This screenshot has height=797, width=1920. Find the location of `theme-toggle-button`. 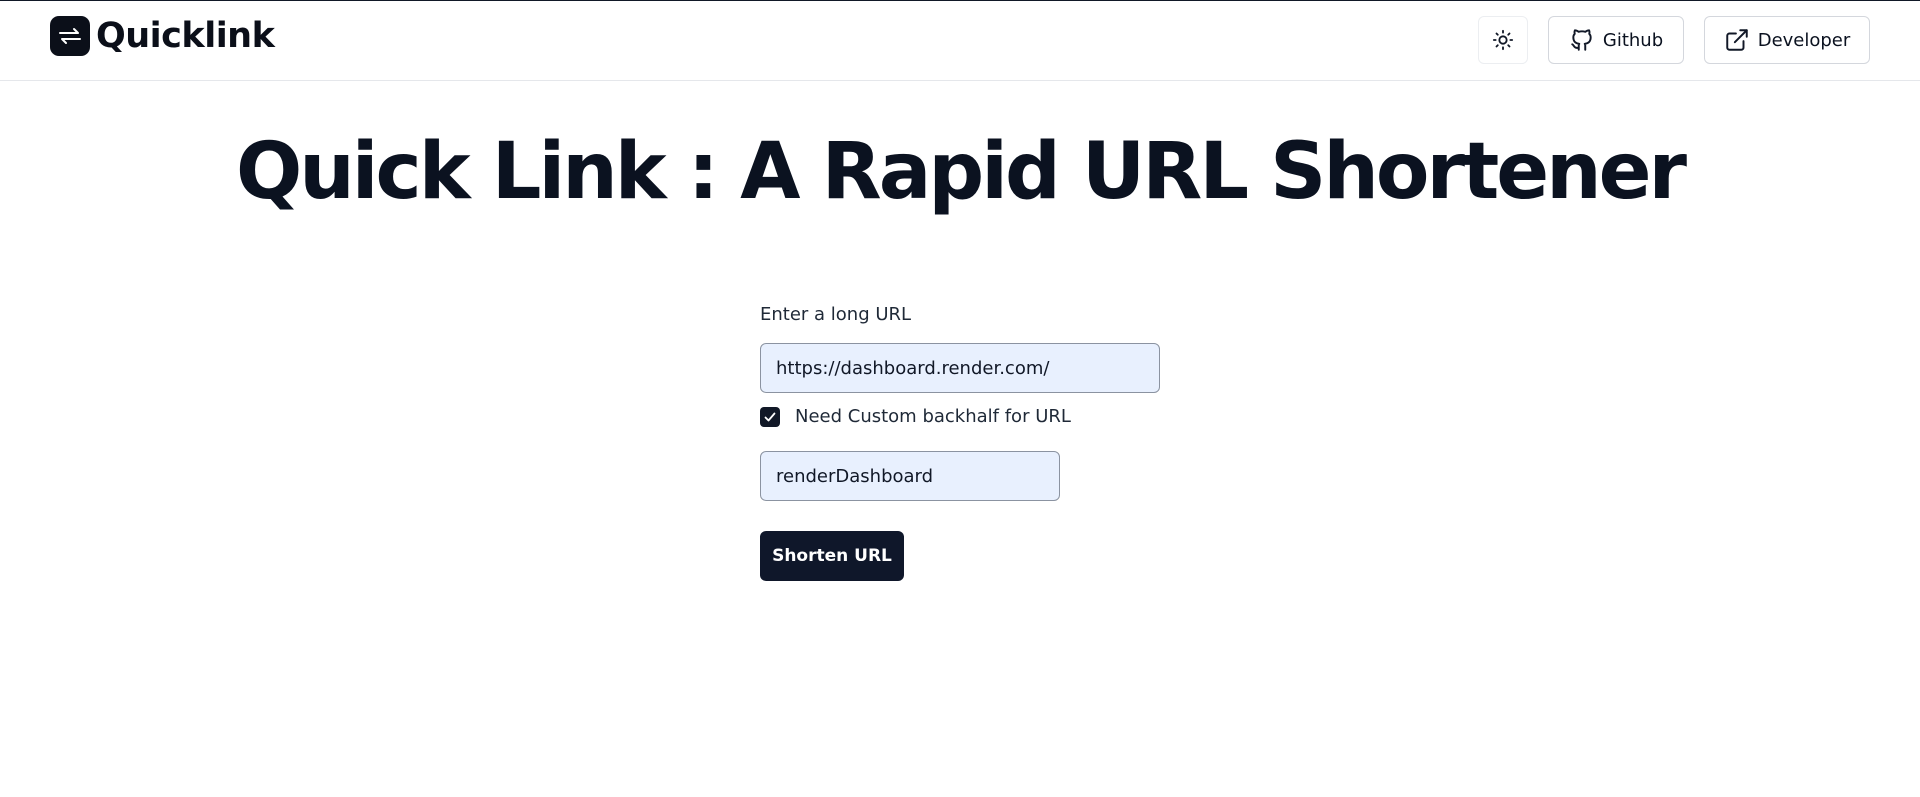

theme-toggle-button is located at coordinates (1503, 40).